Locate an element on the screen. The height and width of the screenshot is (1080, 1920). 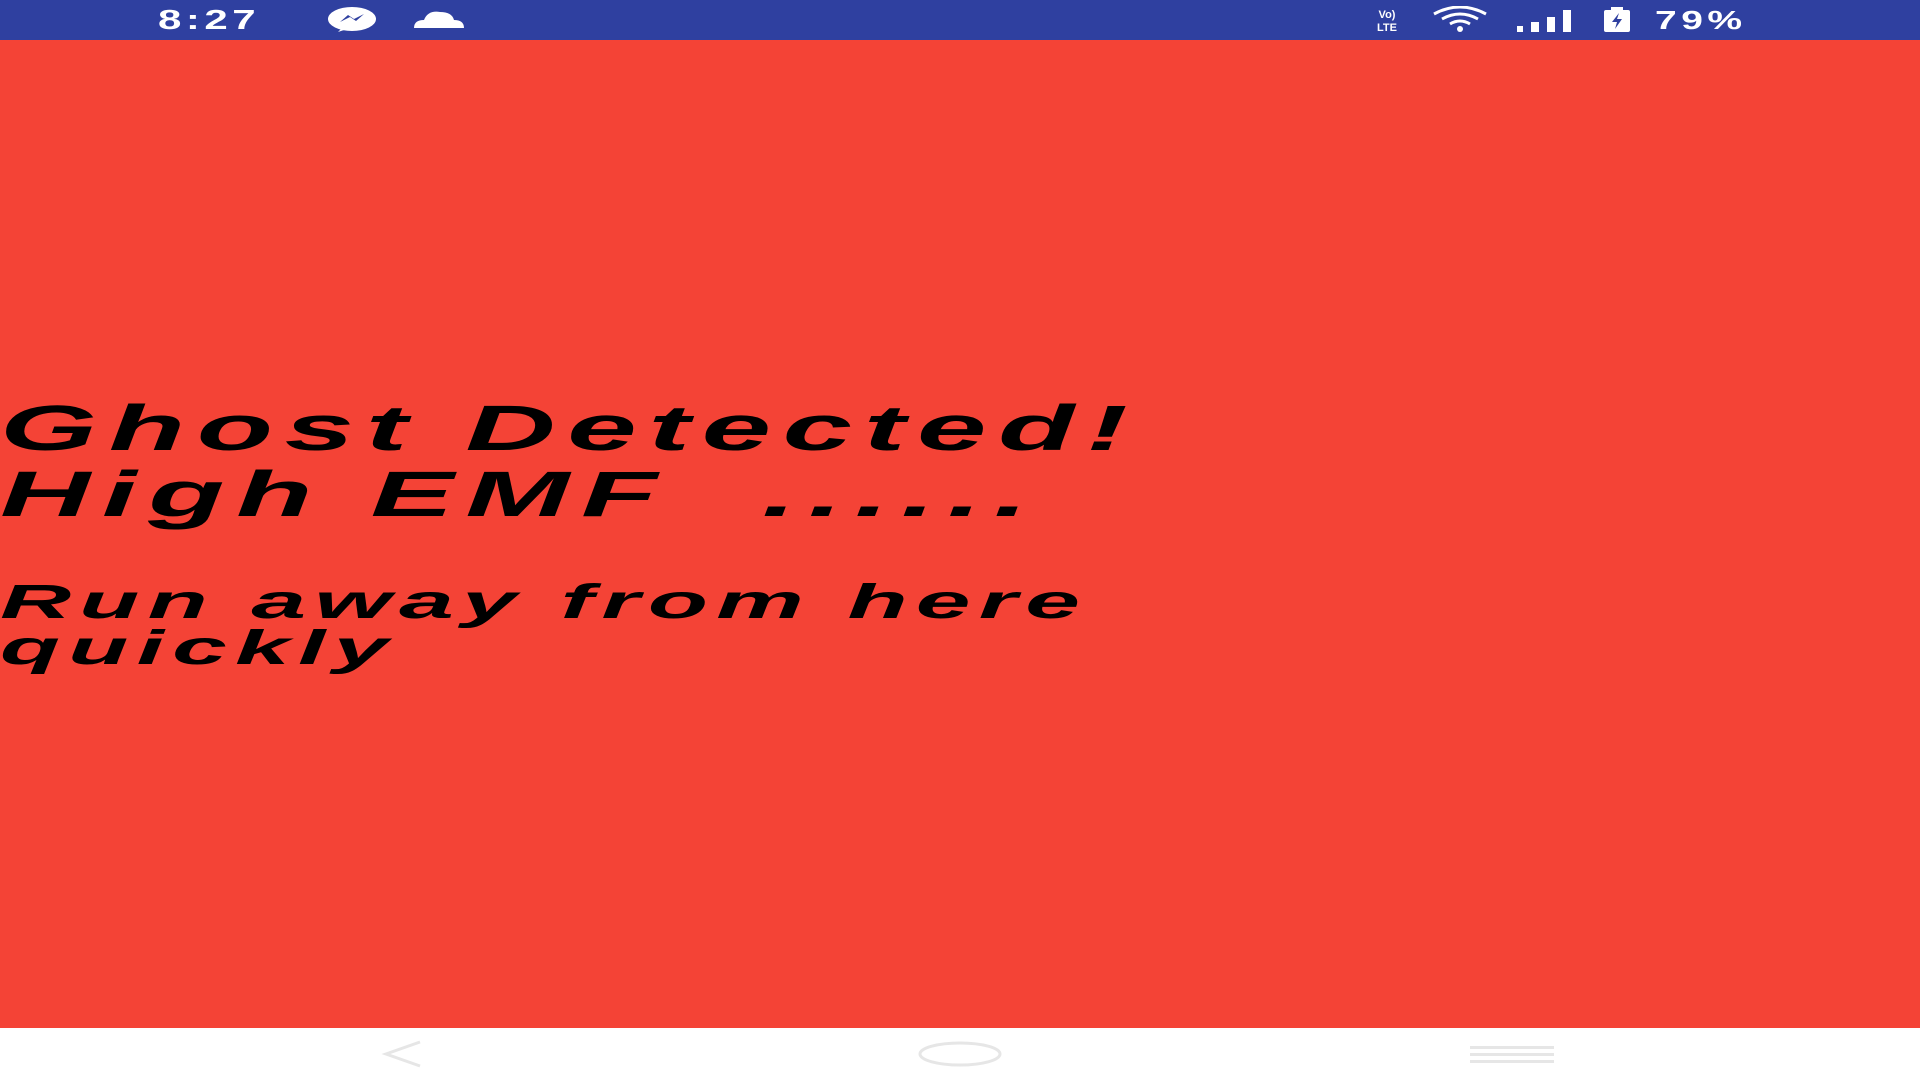
run-away-message: Run away from here quickly is located at coordinates (544, 625).